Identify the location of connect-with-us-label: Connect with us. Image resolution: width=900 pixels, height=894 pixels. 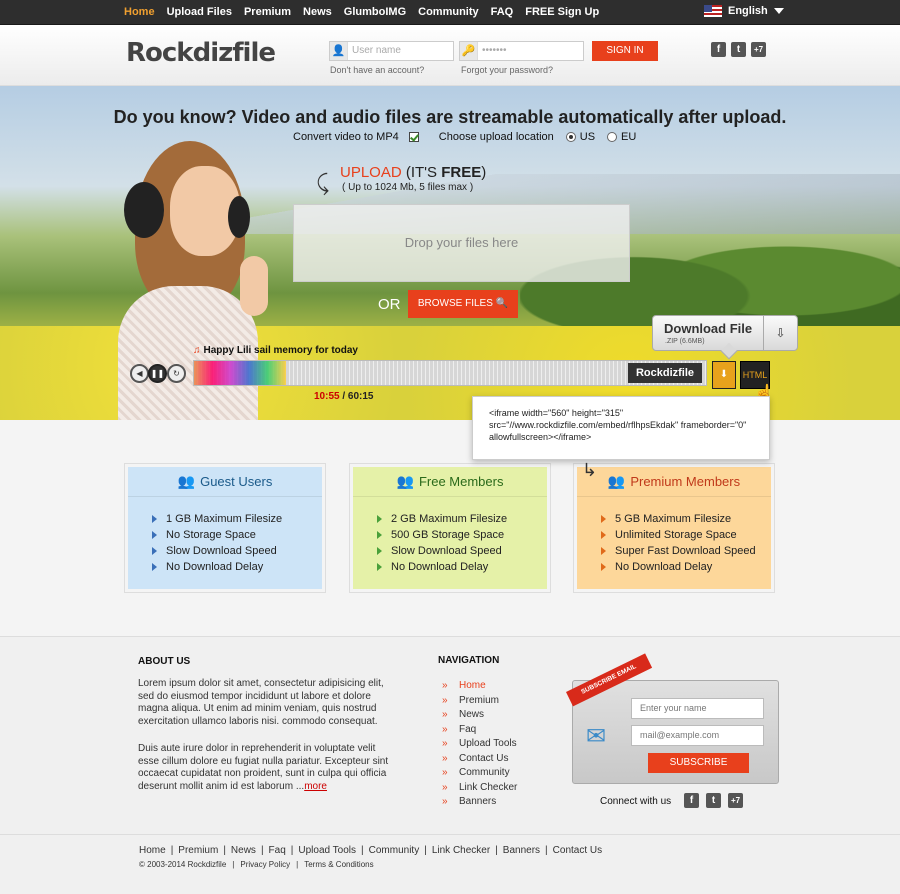
(636, 801).